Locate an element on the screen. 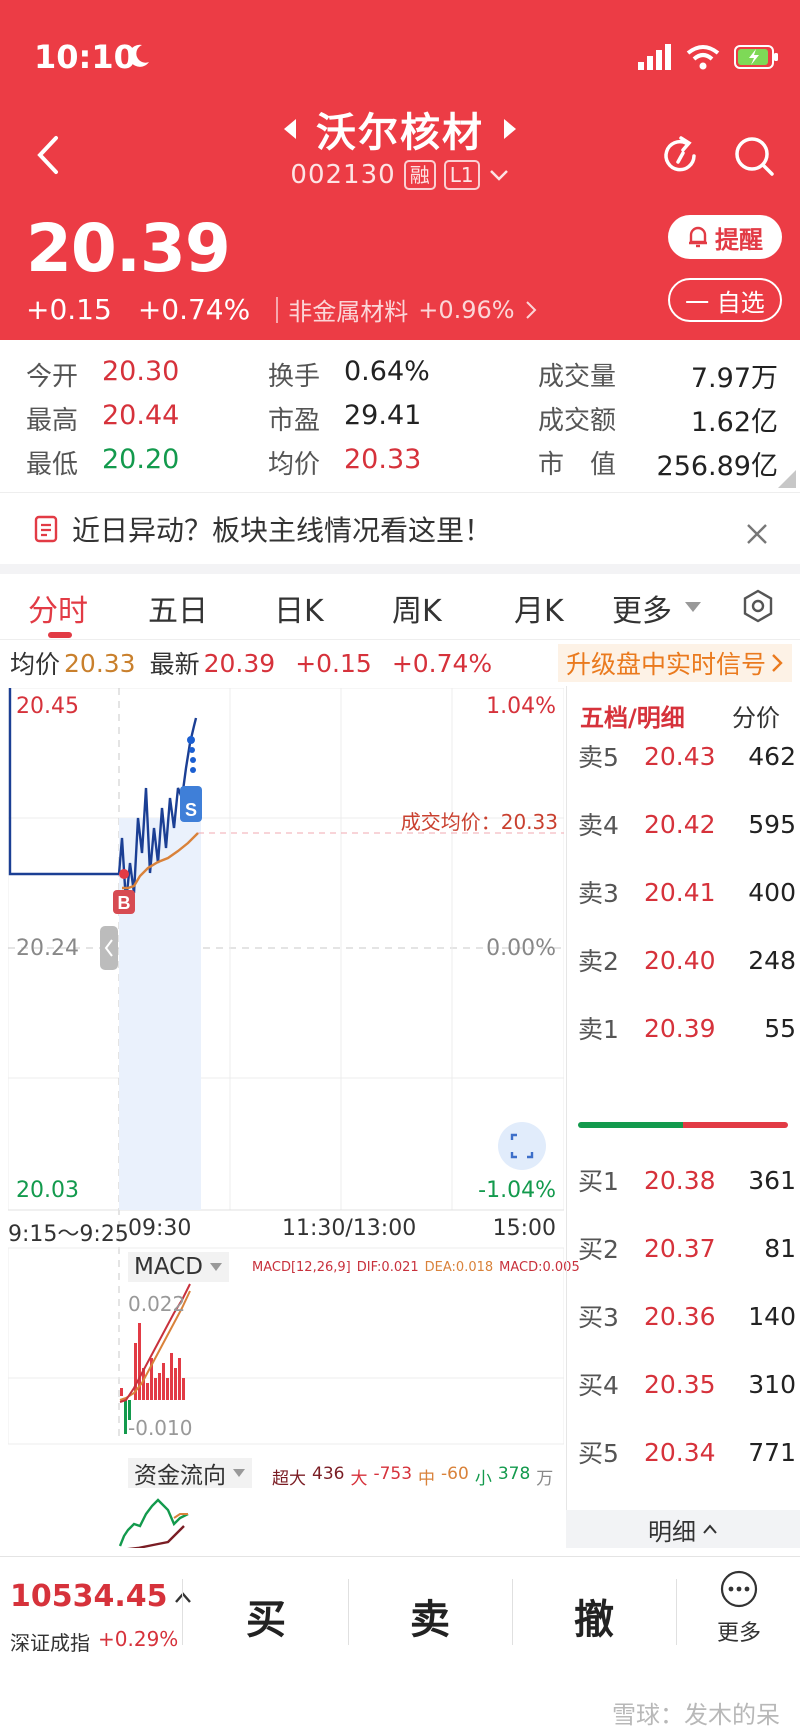 The width and height of the screenshot is (800, 1732). flow-super-label: 超大 is located at coordinates (289, 1479).